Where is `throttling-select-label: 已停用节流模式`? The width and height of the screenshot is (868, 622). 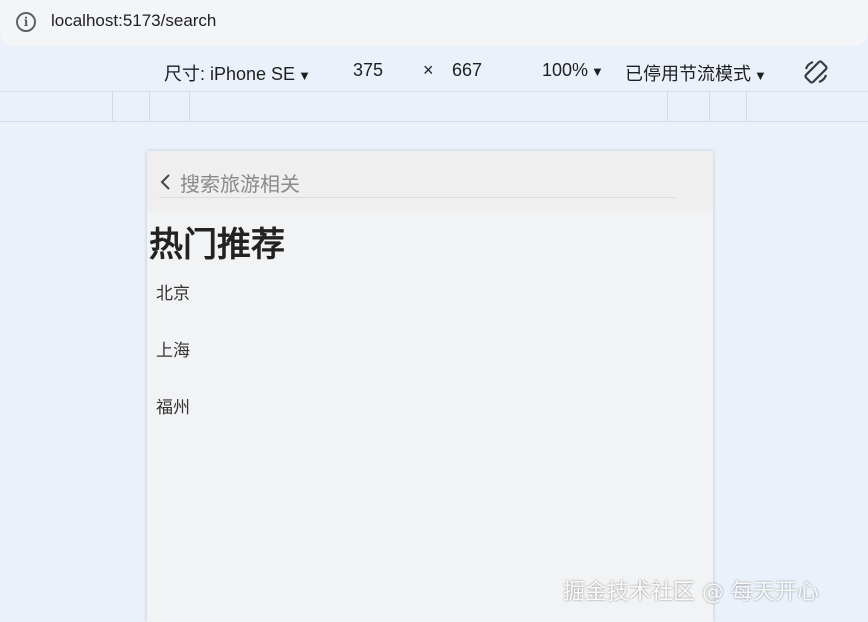
throttling-select-label: 已停用节流模式 is located at coordinates (688, 74).